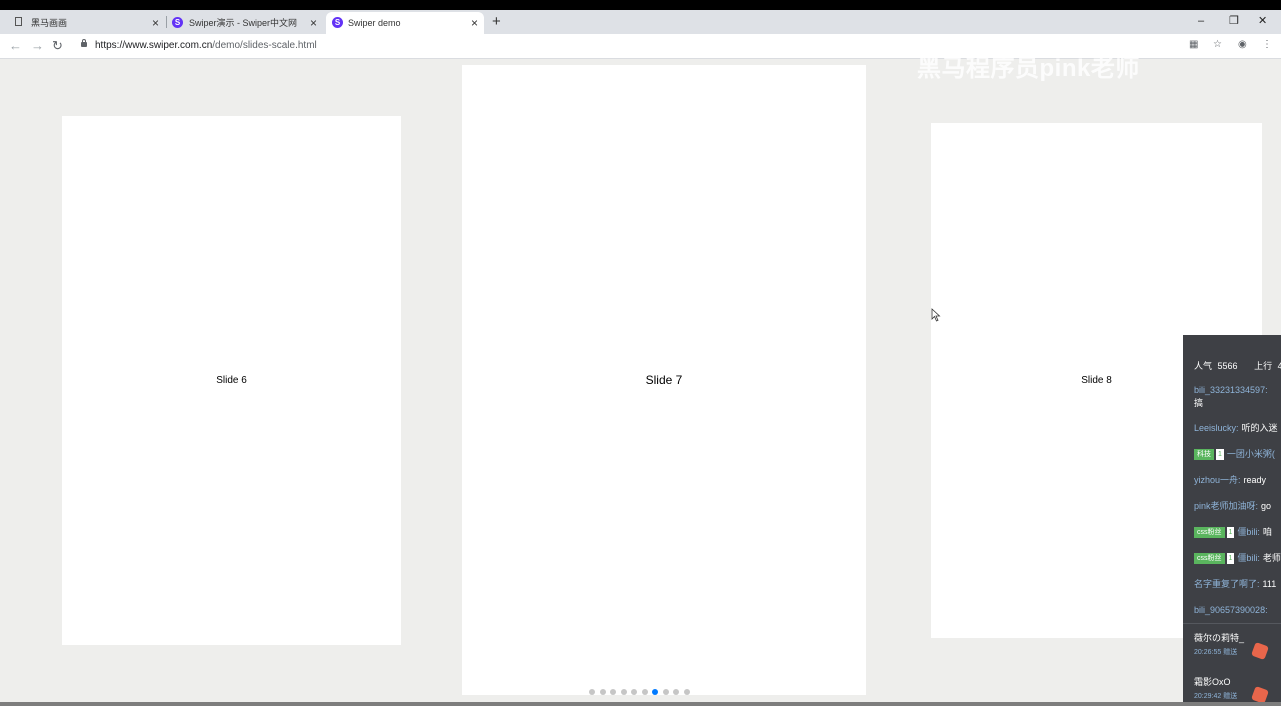  I want to click on forward-arrow-icon: →, so click(37, 46).